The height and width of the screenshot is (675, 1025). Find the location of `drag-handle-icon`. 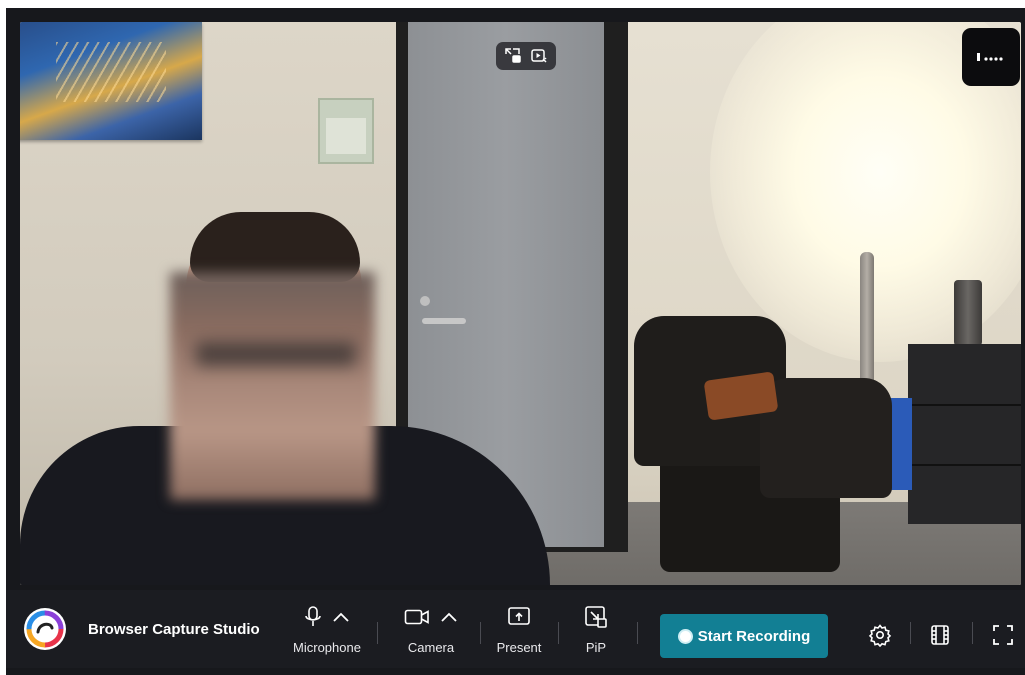

drag-handle-icon is located at coordinates (991, 57).